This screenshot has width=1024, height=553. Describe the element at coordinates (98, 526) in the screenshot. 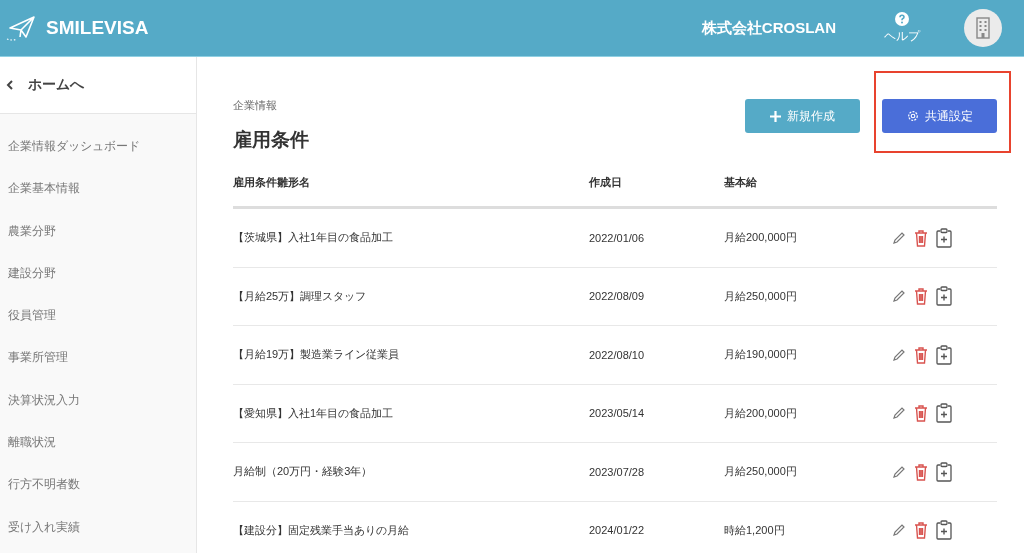

I see `sidebar-item: 受け入れ実績` at that location.